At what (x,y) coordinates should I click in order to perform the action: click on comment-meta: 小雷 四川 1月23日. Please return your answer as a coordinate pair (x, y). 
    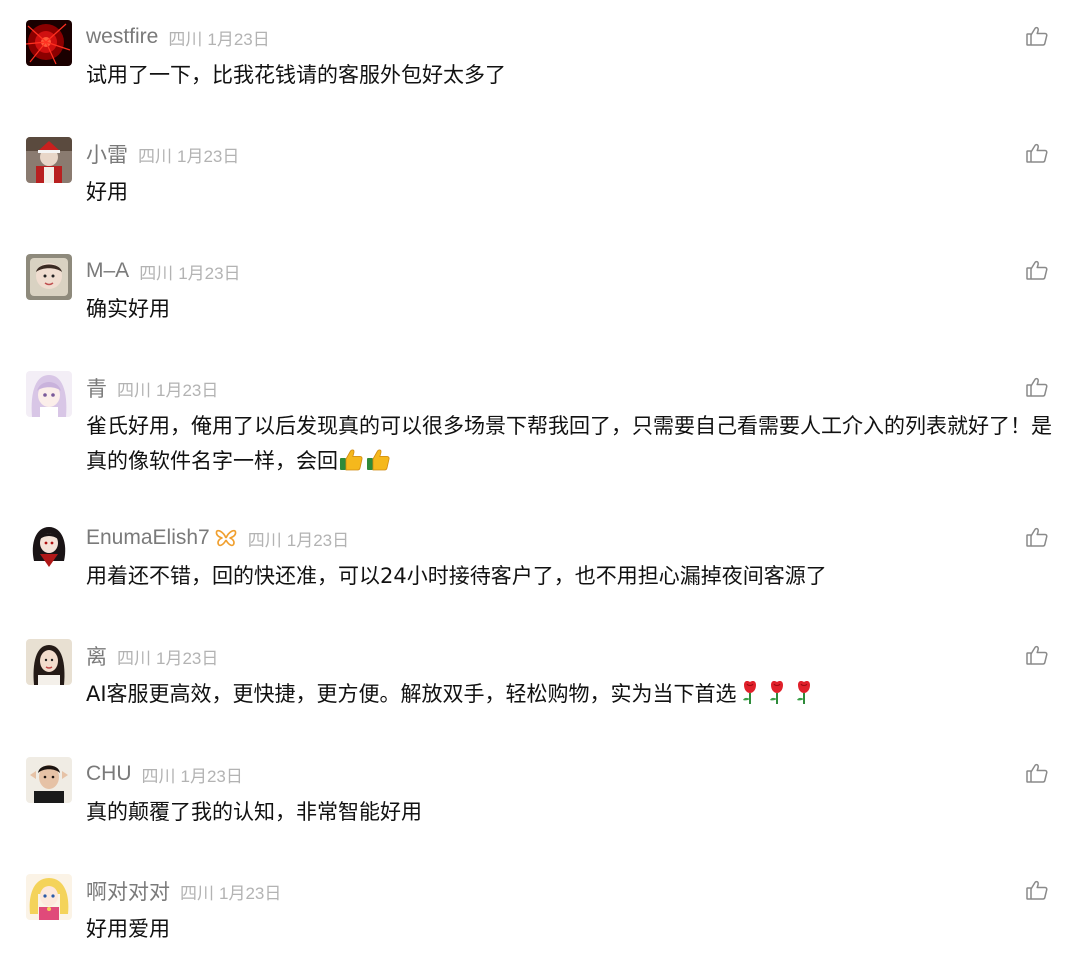
    Looking at the image, I should click on (162, 154).